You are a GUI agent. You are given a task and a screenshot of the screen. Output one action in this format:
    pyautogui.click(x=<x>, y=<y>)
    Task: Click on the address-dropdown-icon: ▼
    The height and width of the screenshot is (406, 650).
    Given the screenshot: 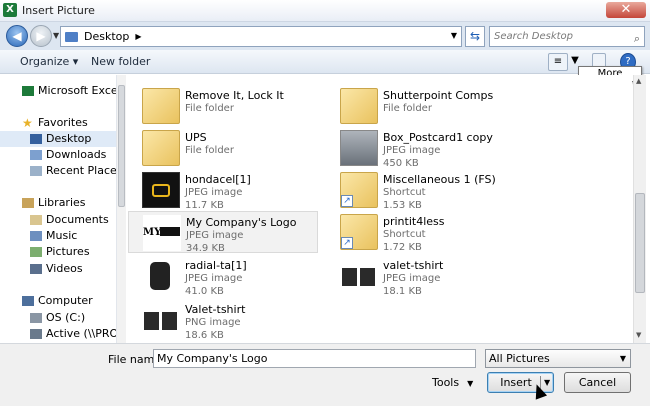 What is the action you would take?
    pyautogui.click(x=454, y=35)
    